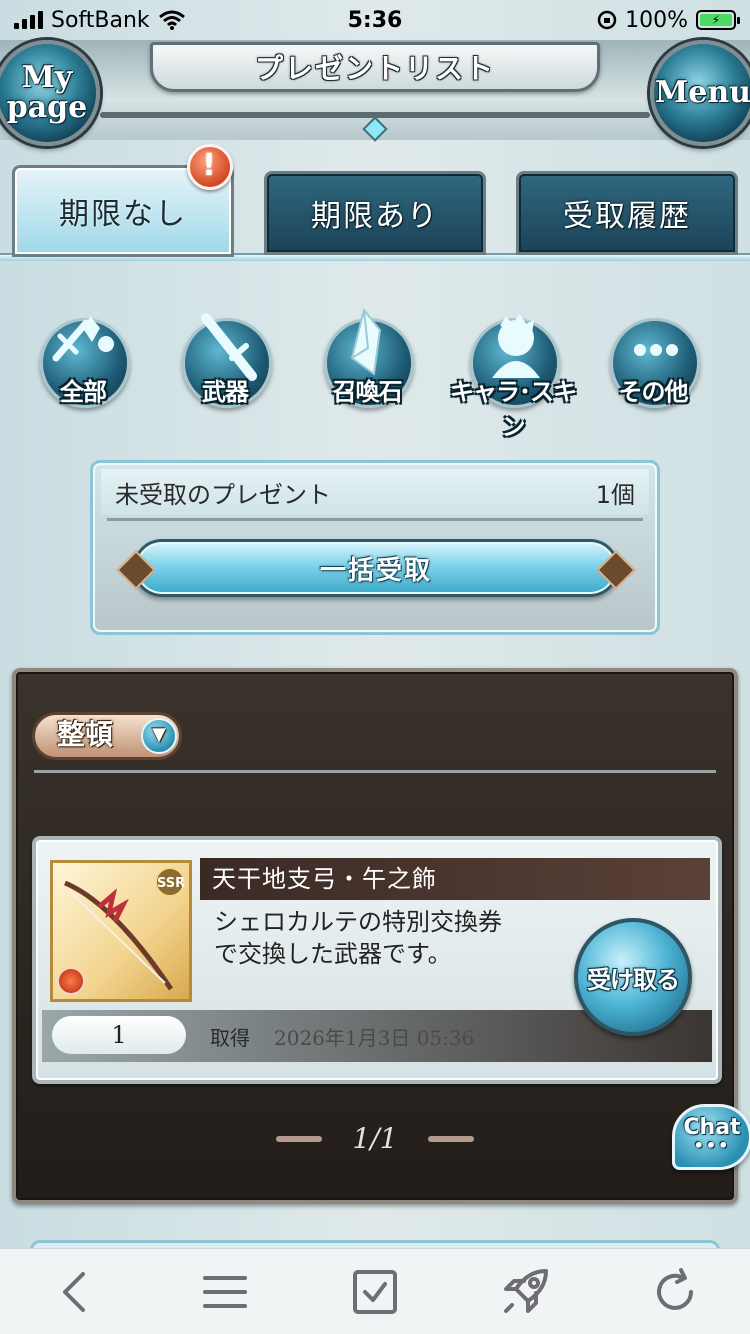  I want to click on sort-label: 整頓, so click(85, 734).